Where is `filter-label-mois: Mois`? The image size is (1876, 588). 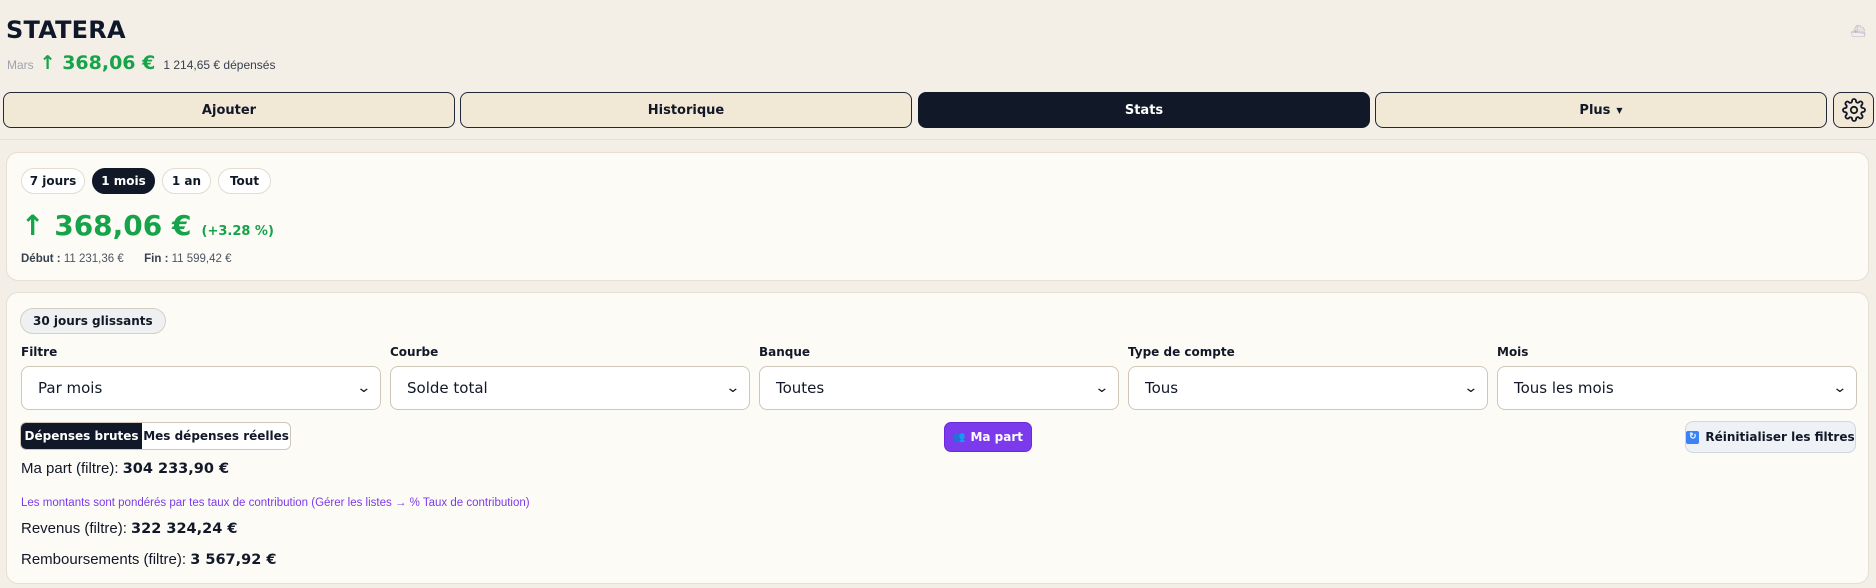
filter-label-mois: Mois is located at coordinates (1513, 352).